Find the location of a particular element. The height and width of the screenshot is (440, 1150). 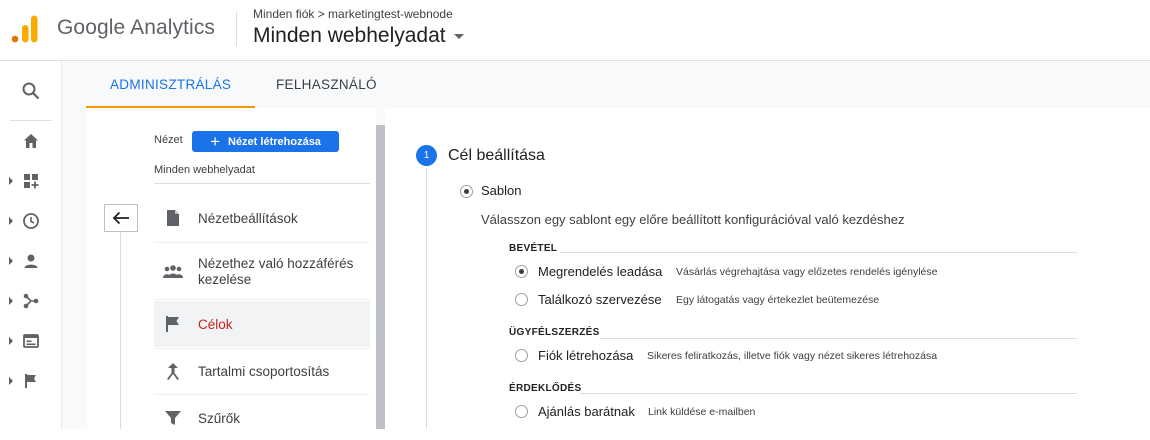

realtime-button is located at coordinates (30, 221).